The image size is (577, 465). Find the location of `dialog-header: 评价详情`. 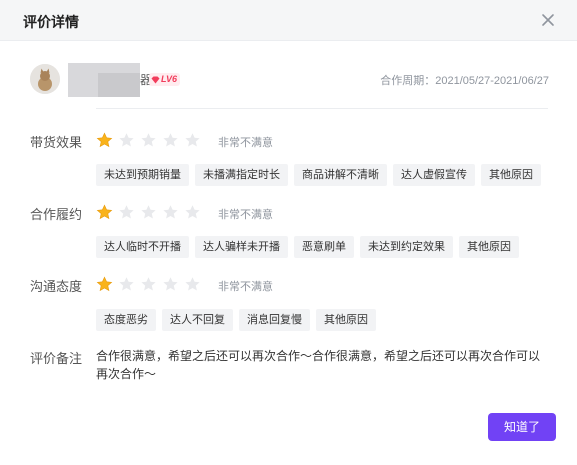

dialog-header: 评价详情 is located at coordinates (288, 20).